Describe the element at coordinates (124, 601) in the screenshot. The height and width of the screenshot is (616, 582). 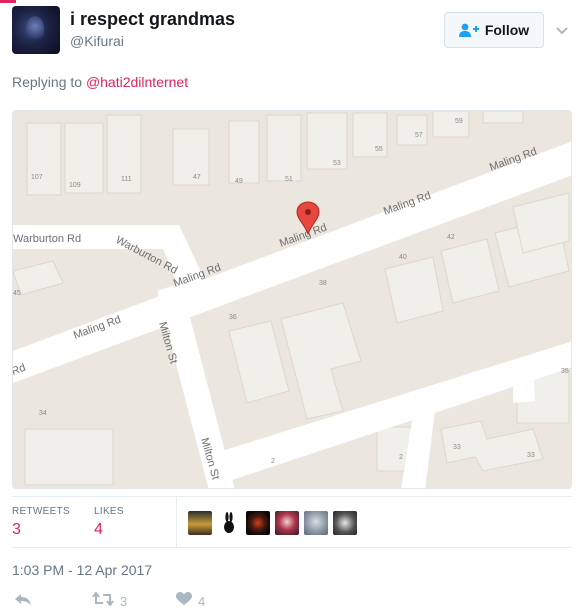
I see `retweet-count: 3` at that location.